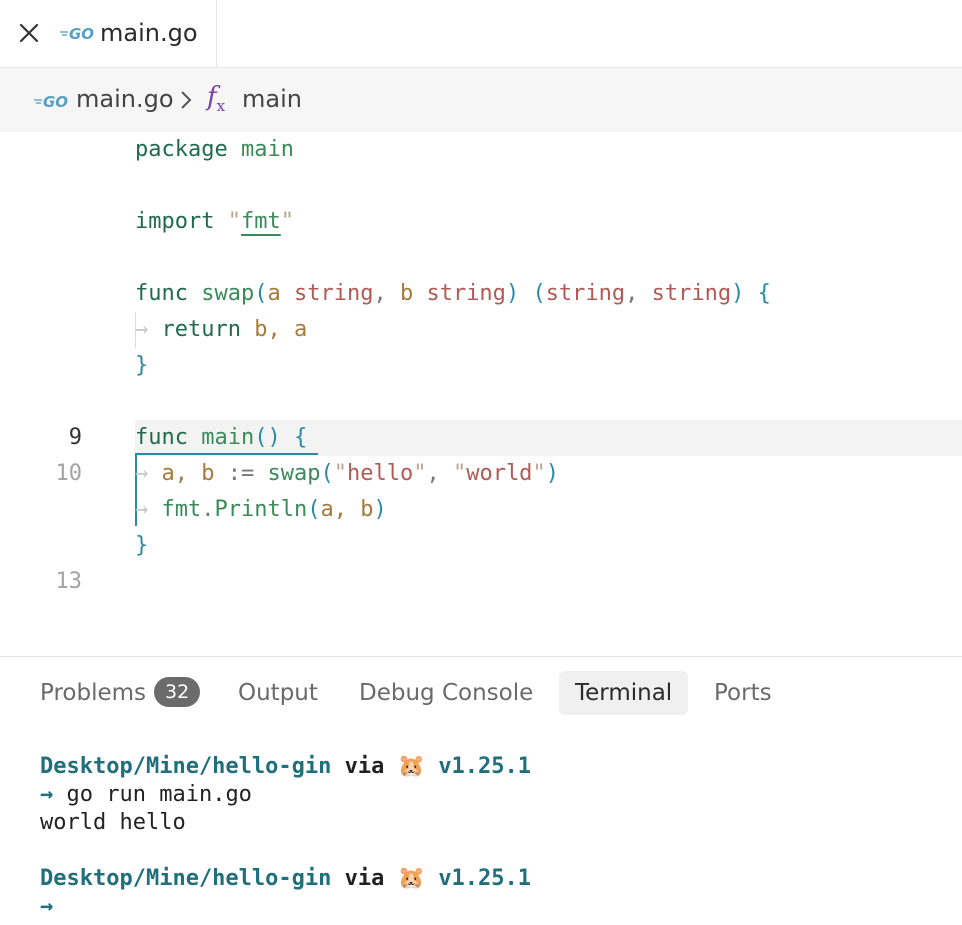  What do you see at coordinates (216, 99) in the screenshot?
I see `function-icon: fx` at bounding box center [216, 99].